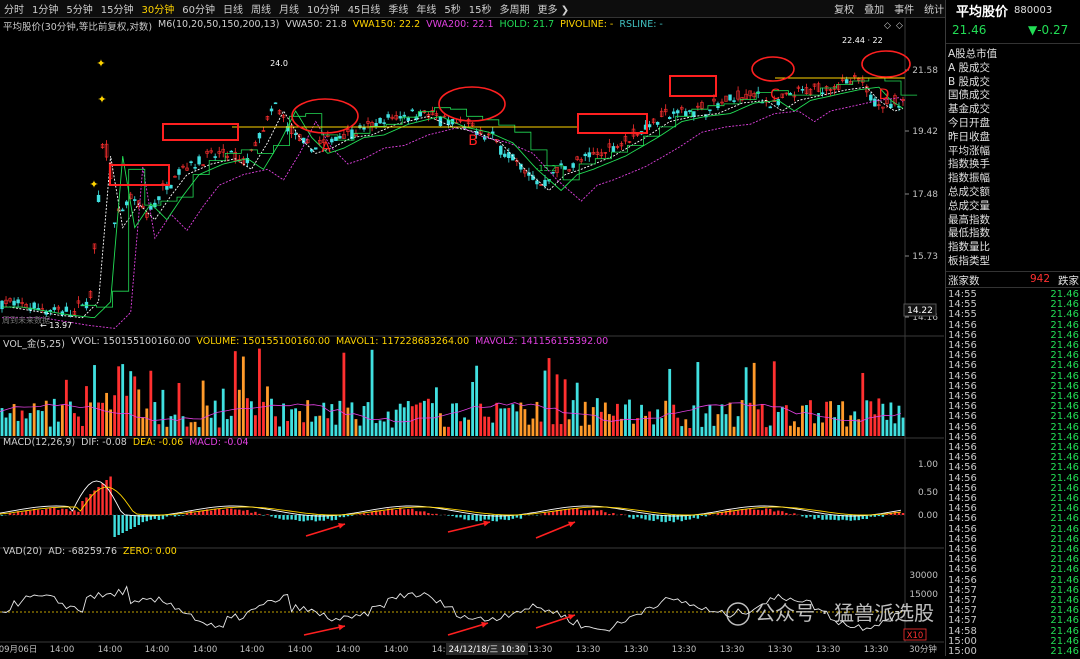 Image resolution: width=1080 pixels, height=659 pixels. Describe the element at coordinates (364, 8) in the screenshot. I see `period-tab: 45日线` at that location.